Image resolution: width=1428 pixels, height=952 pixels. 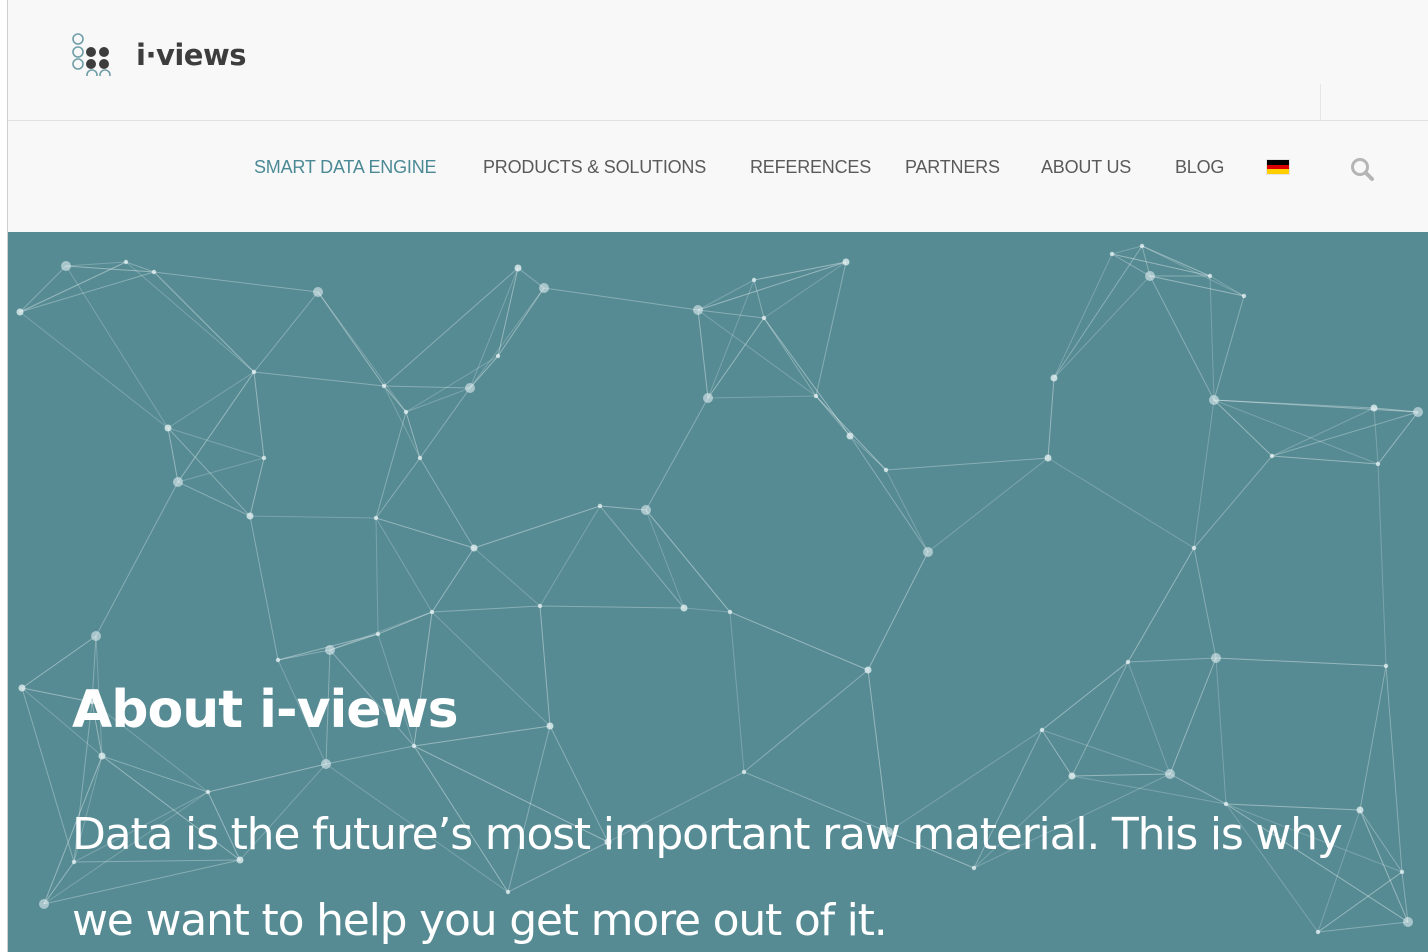 I want to click on nav-item-about-us: ABOUT US, so click(x=1086, y=167).